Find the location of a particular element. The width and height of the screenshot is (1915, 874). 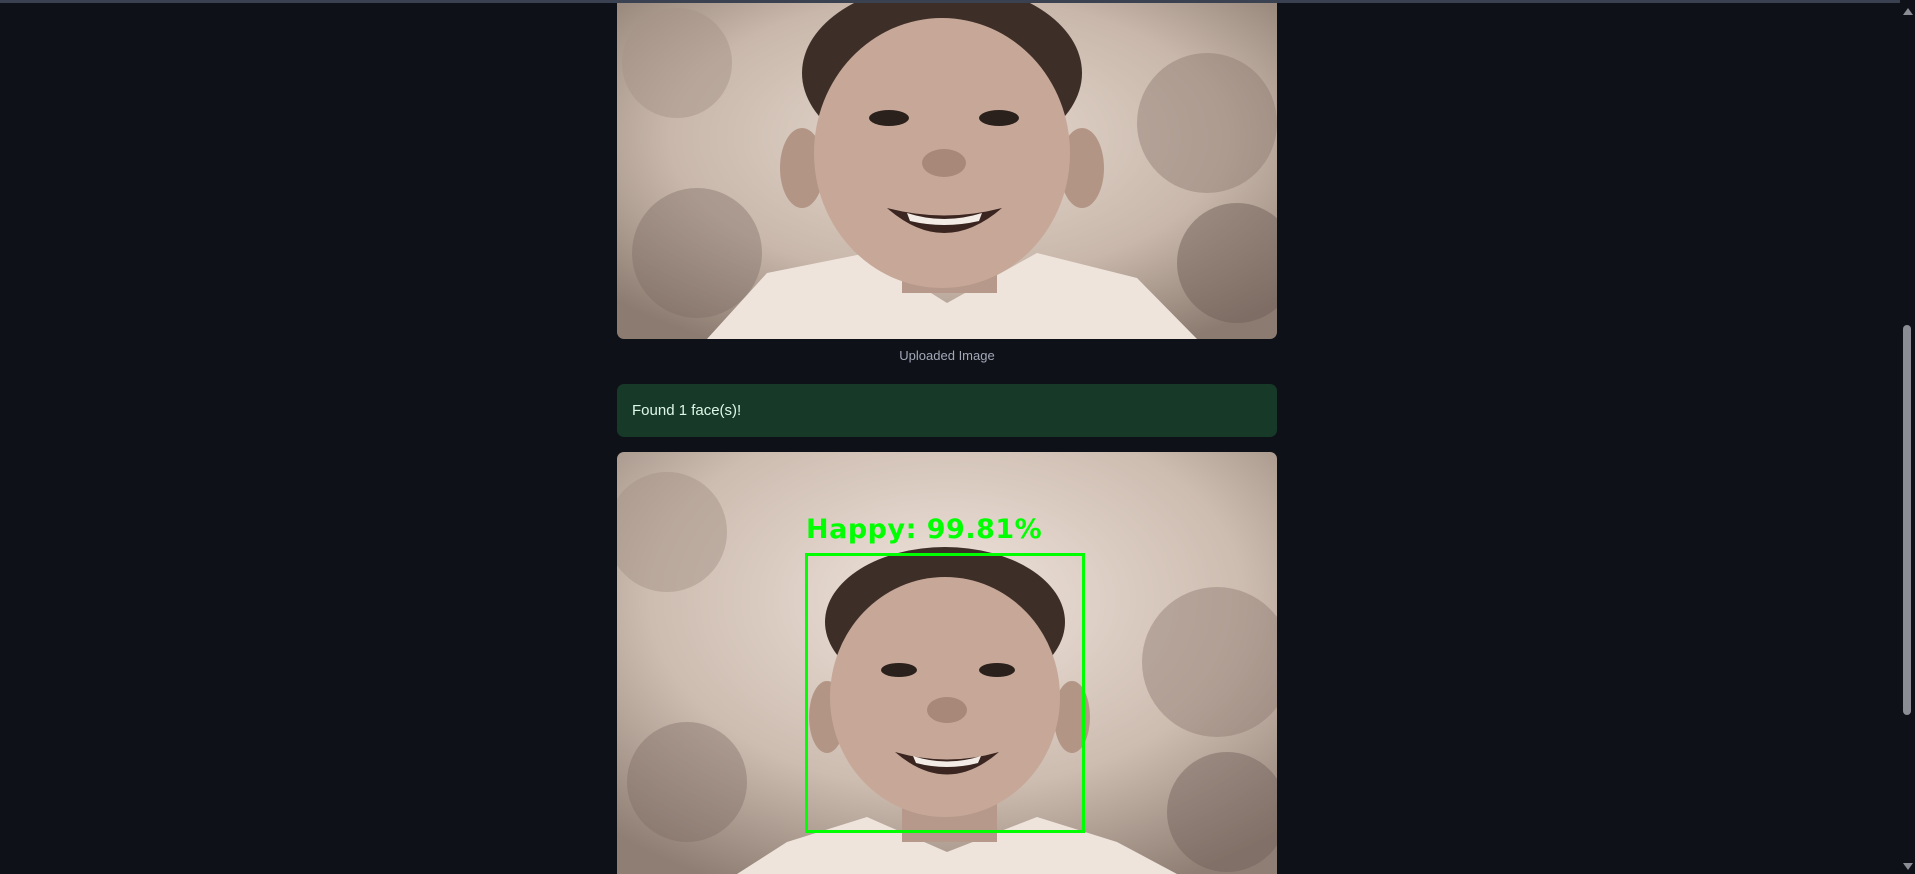

face-bounding-box is located at coordinates (945, 693).